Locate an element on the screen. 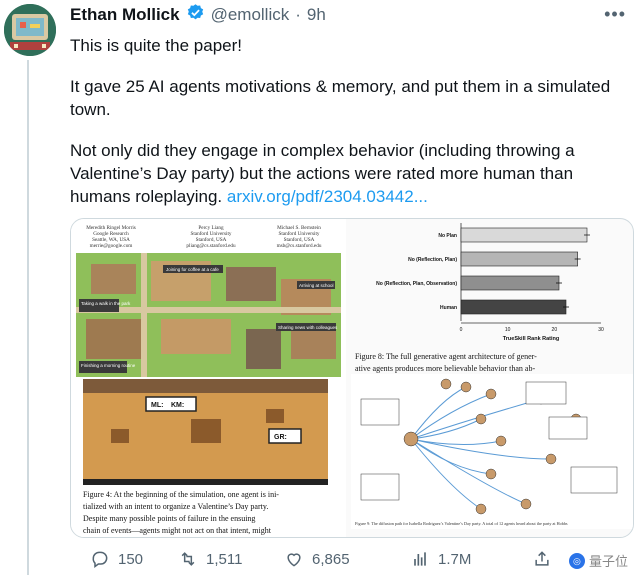 This screenshot has width=640, height=580. views-button: 1.7M is located at coordinates (440, 559).